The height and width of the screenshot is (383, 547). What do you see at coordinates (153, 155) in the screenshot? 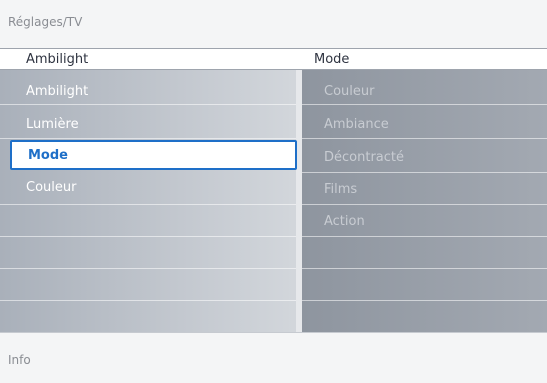
I see `menu-item-mode-selected: Mode` at bounding box center [153, 155].